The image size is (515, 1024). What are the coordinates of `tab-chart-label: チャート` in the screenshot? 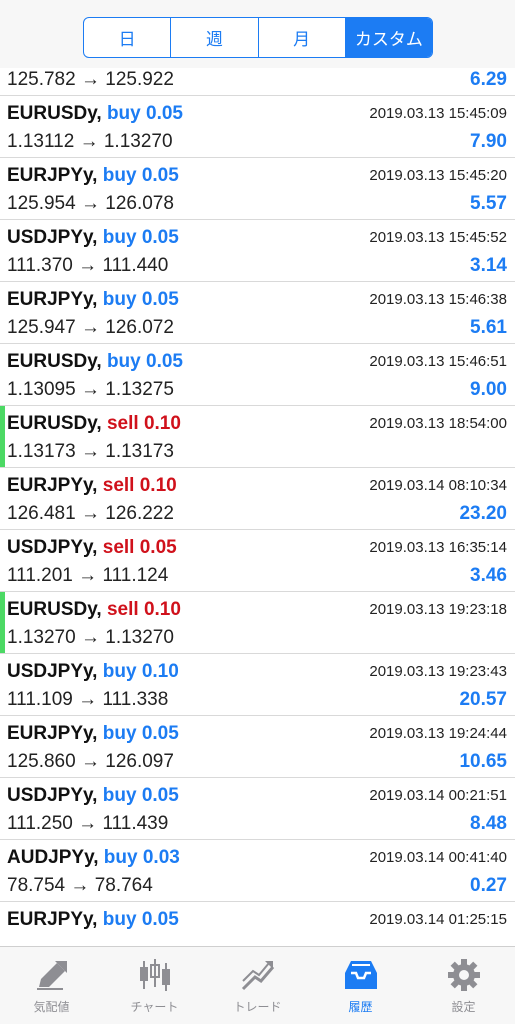 It's located at (154, 1007).